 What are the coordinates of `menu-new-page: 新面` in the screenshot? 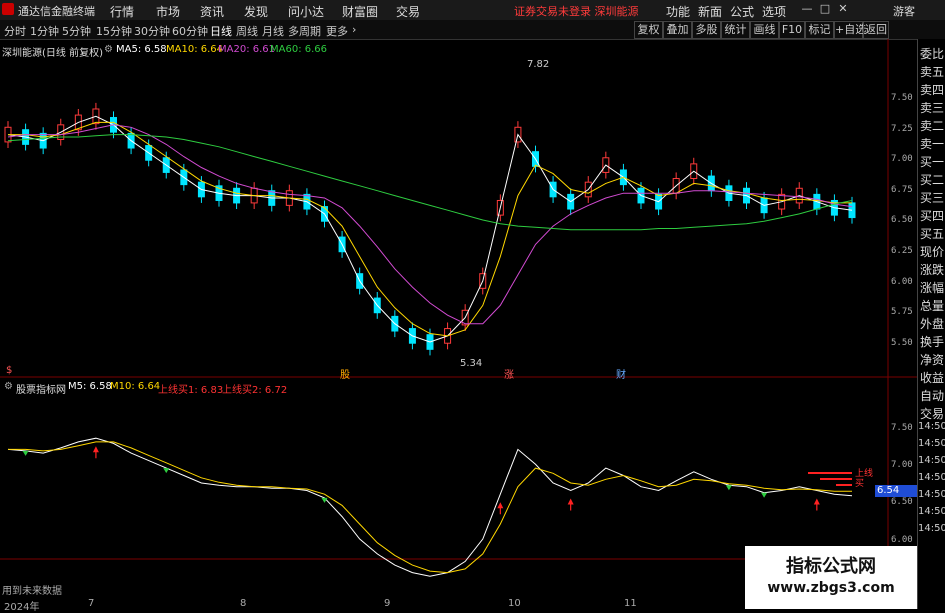 It's located at (710, 11).